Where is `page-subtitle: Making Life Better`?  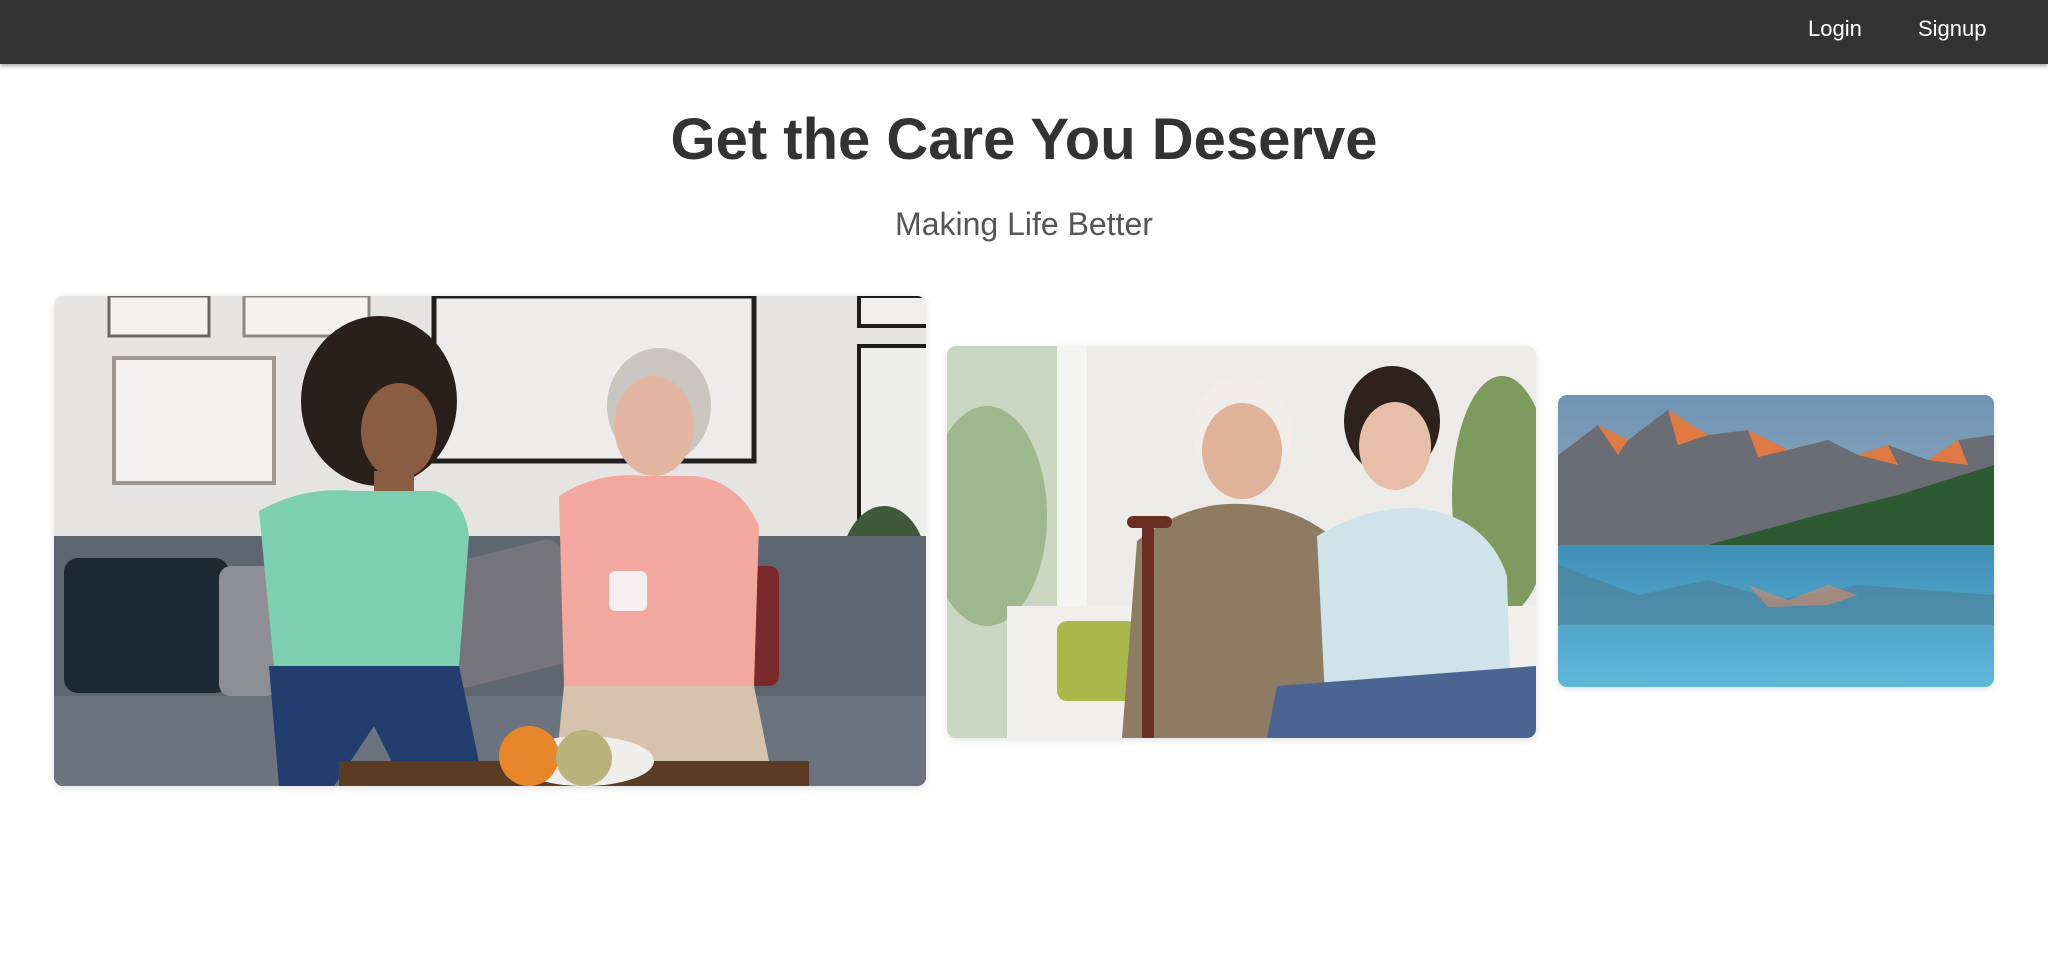
page-subtitle: Making Life Better is located at coordinates (1024, 224).